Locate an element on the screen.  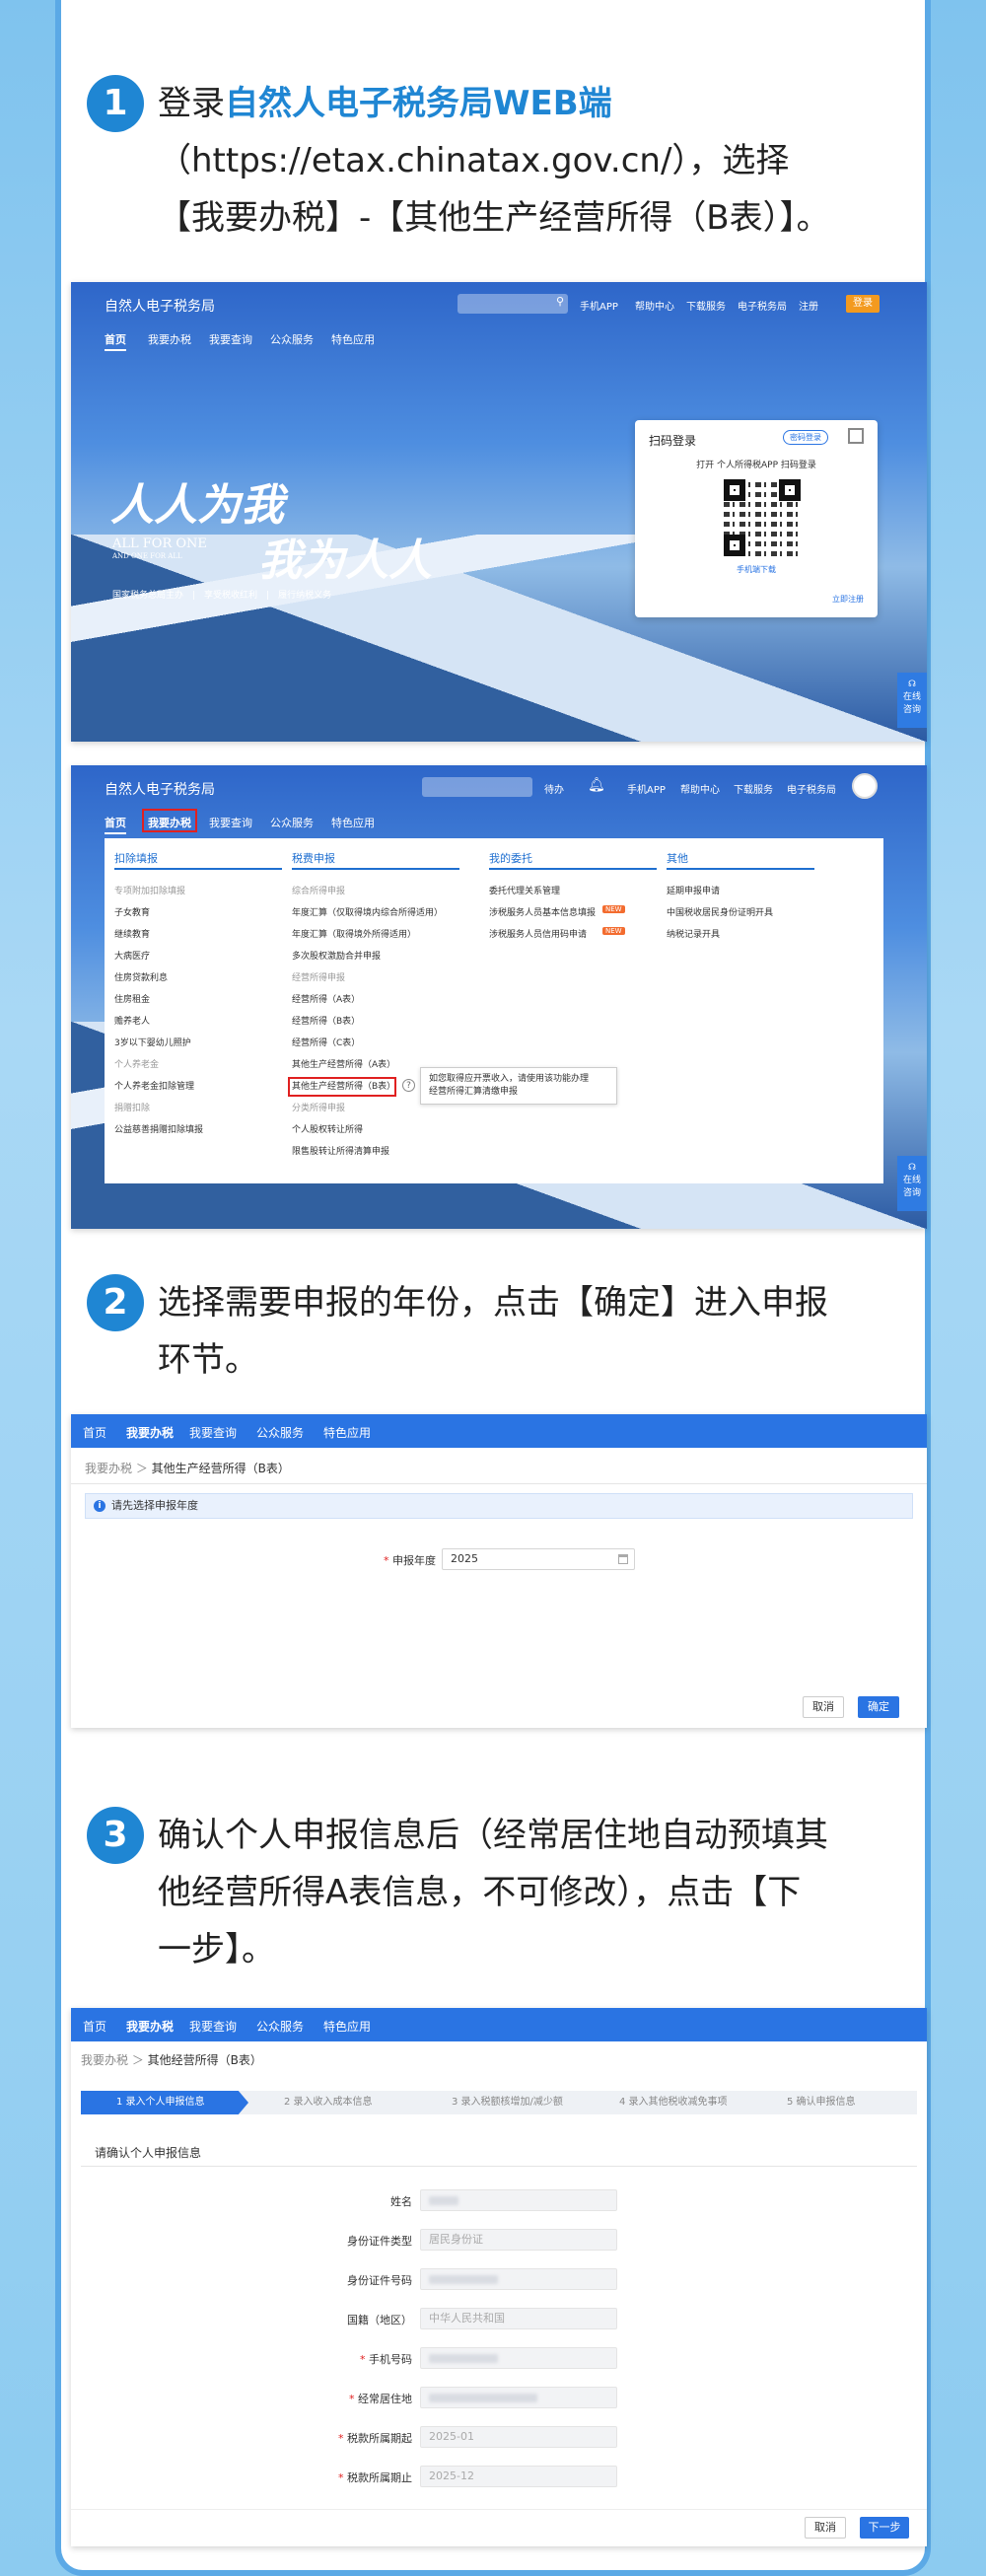
password-login-tab: 密码登录 is located at coordinates (805, 438).